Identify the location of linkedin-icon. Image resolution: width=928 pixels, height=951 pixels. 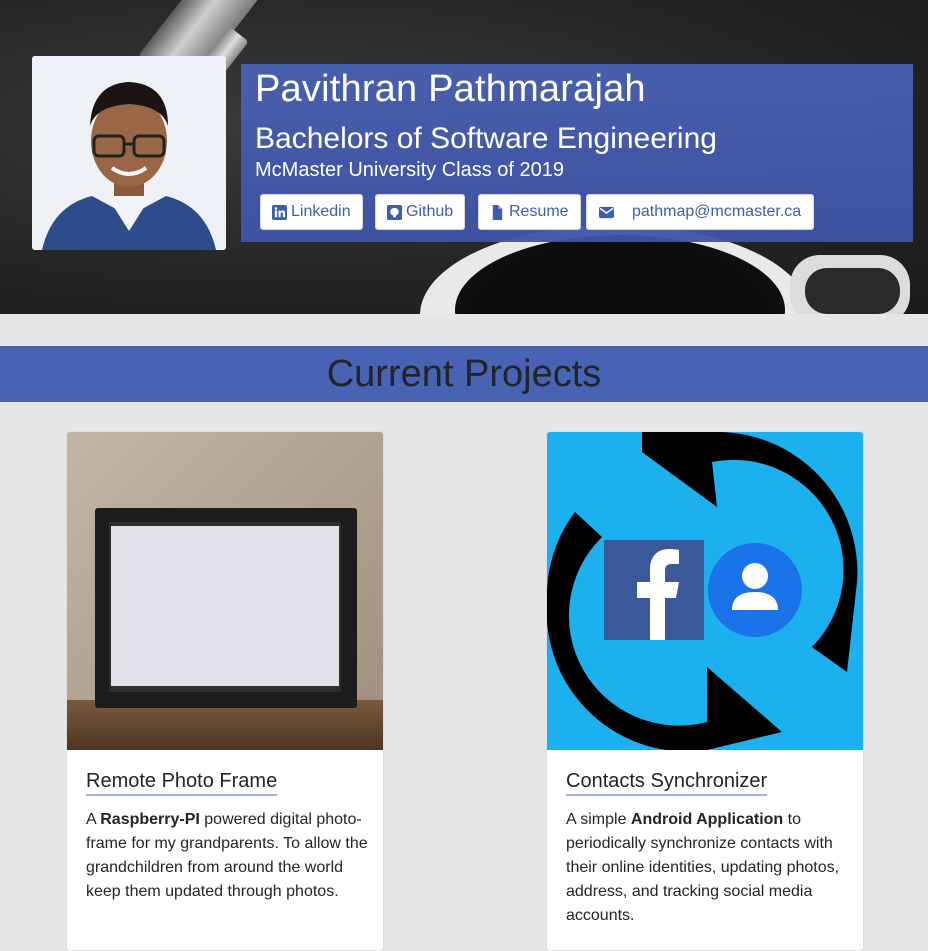
(279, 212).